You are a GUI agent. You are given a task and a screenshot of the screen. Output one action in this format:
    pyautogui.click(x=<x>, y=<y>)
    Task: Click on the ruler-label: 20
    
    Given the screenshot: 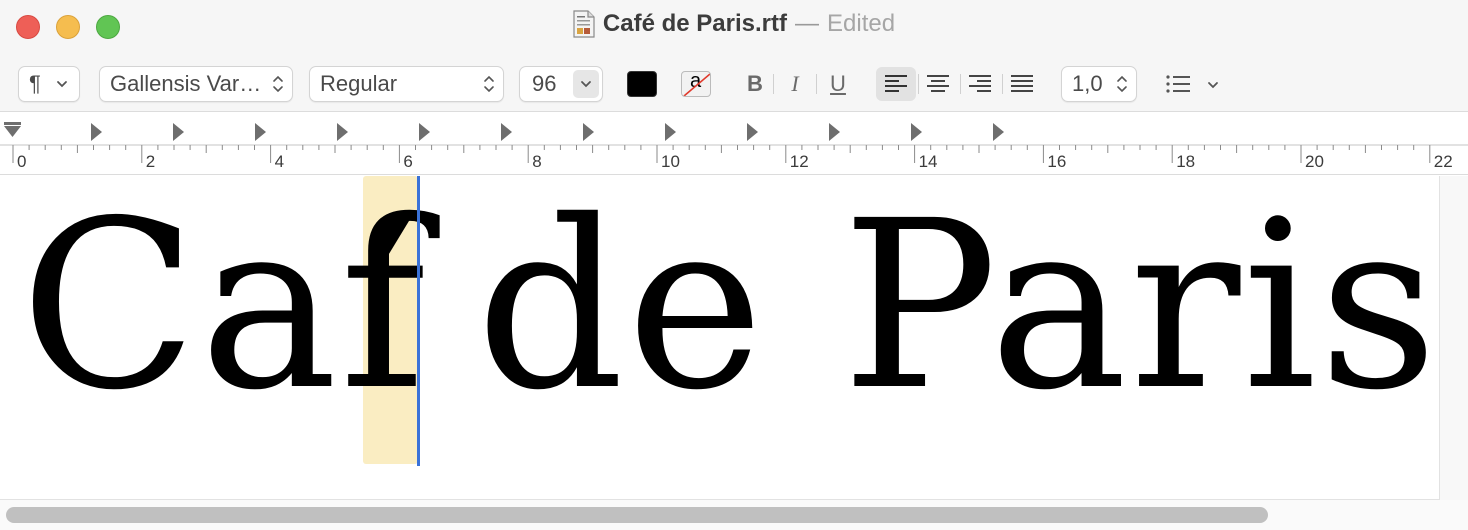 What is the action you would take?
    pyautogui.click(x=1314, y=161)
    